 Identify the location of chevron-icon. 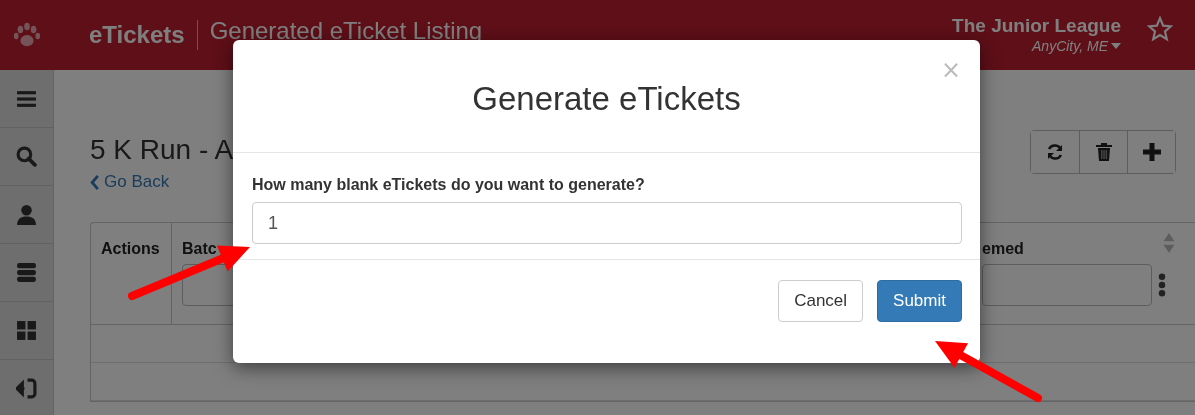
(95, 182).